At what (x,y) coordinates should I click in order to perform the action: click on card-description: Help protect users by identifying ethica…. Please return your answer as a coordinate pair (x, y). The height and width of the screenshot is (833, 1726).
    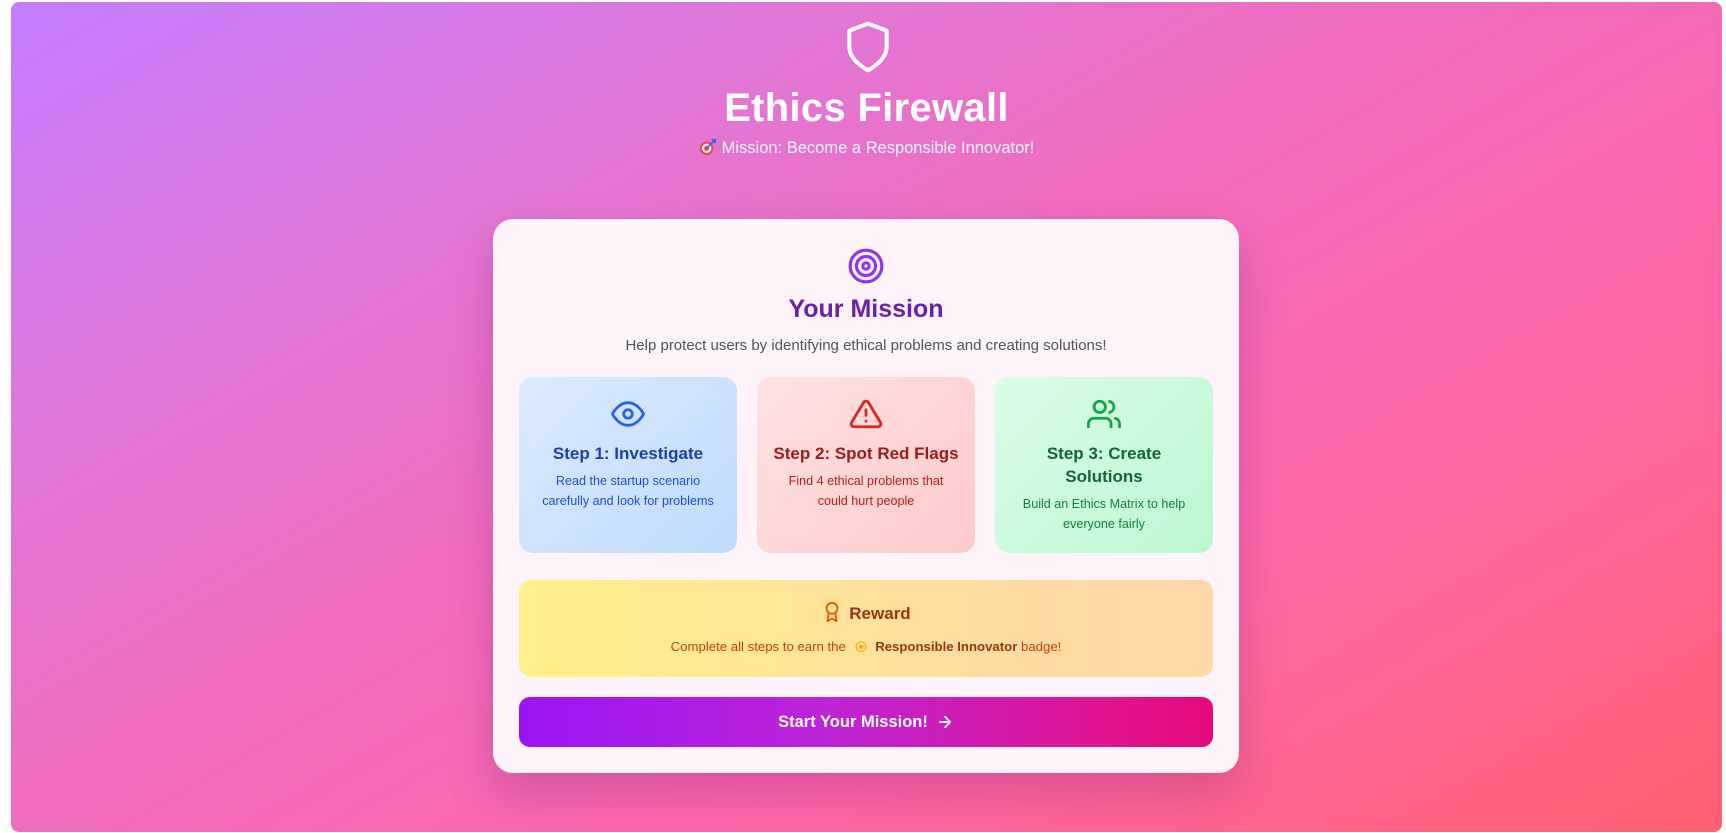
    Looking at the image, I should click on (866, 345).